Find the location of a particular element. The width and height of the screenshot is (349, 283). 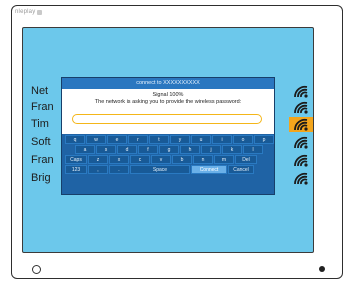

key-c: c is located at coordinates (140, 159).